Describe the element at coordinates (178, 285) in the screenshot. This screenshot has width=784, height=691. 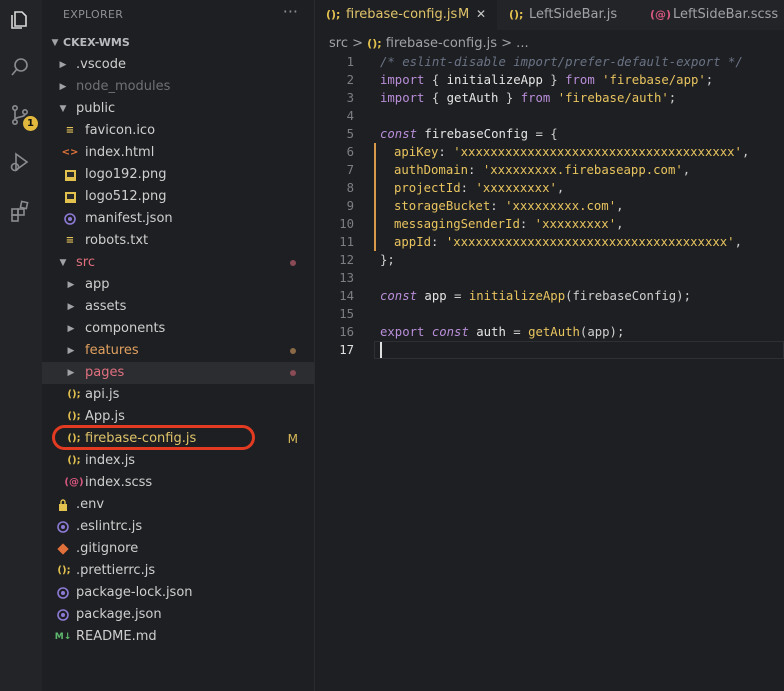
I see `tree-item-app: ▶ app` at that location.